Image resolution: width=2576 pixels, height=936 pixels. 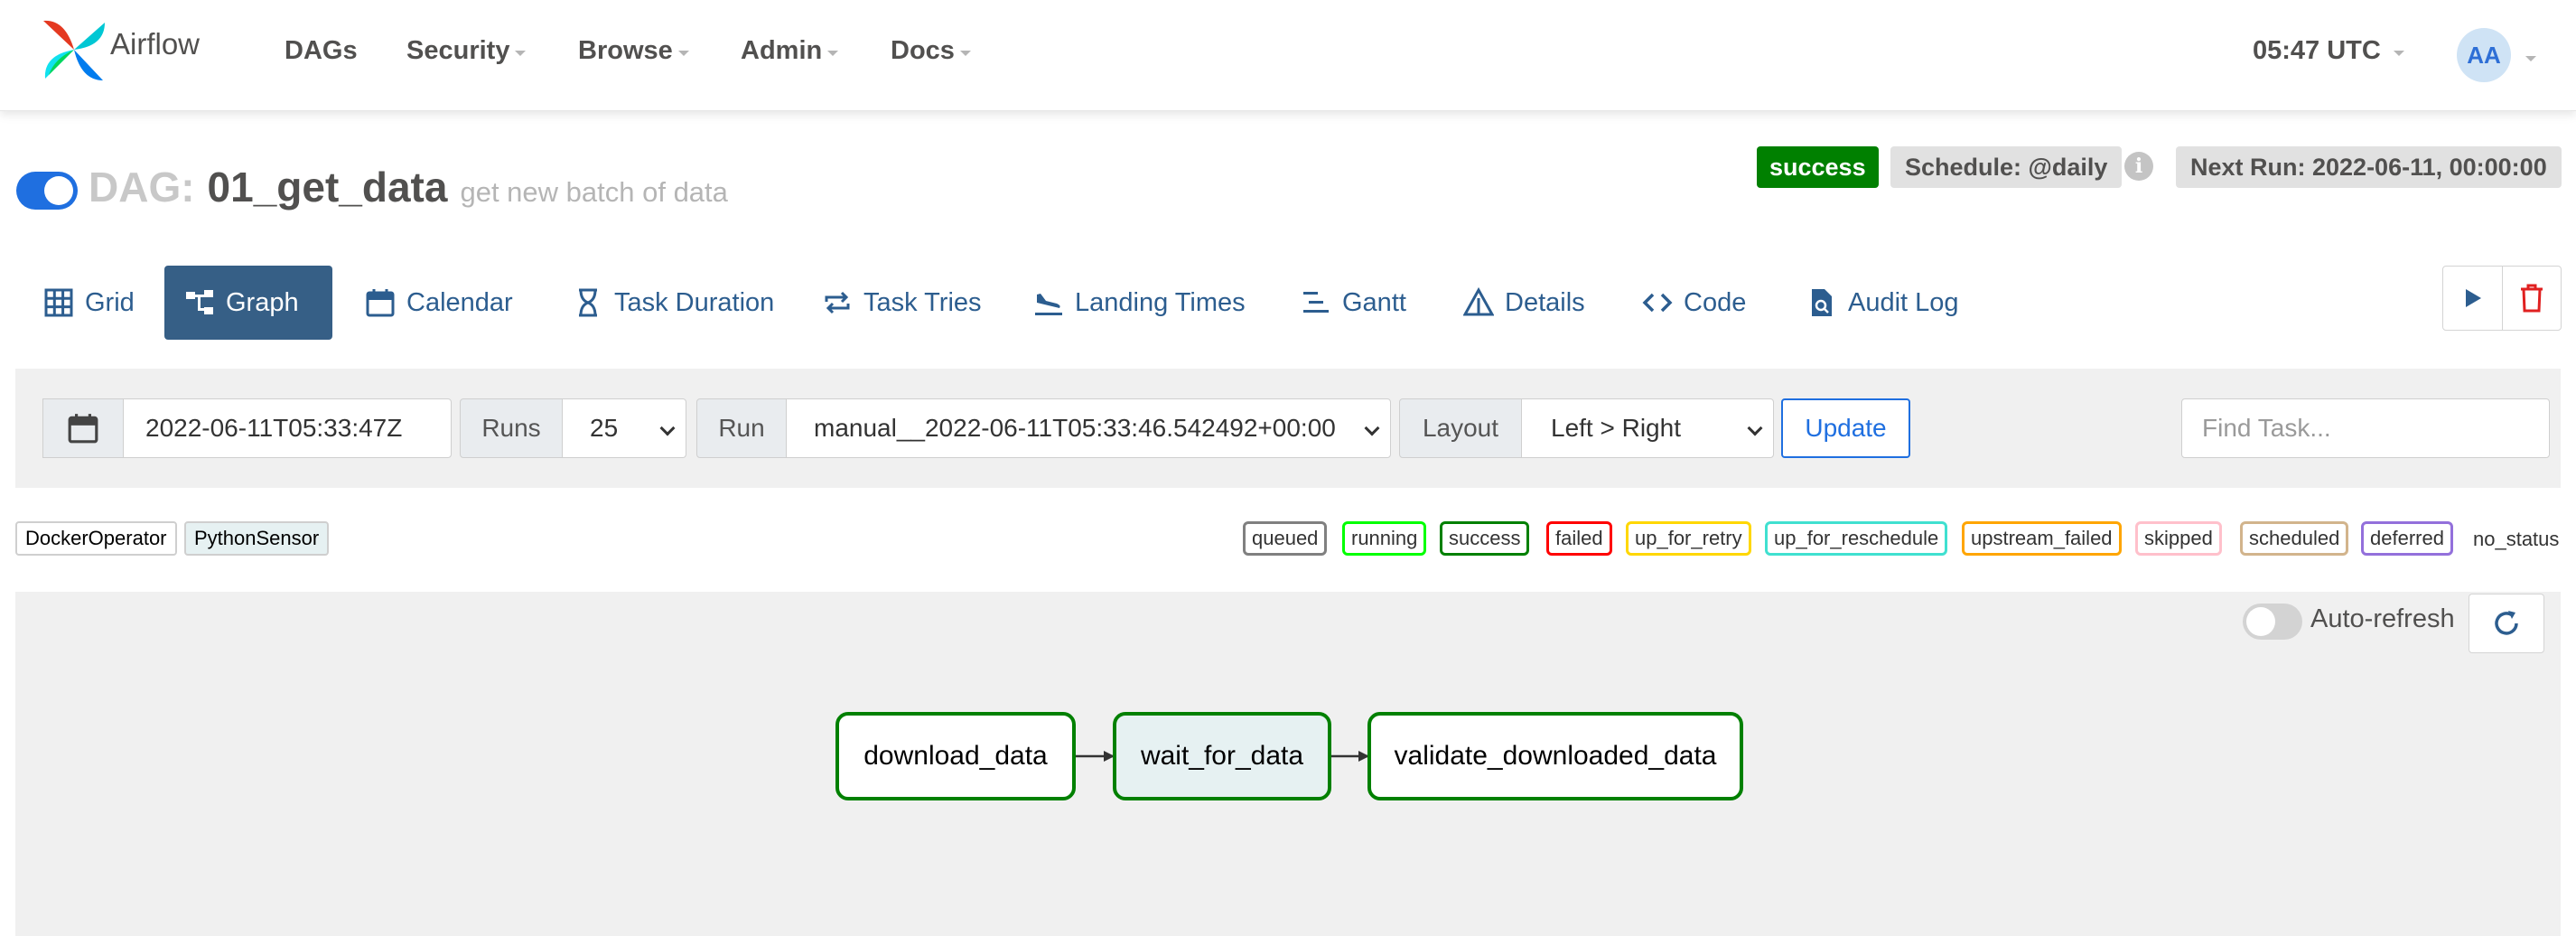 What do you see at coordinates (1856, 538) in the screenshot?
I see `state-legend-up-for-reschedule: up_for_reschedule` at bounding box center [1856, 538].